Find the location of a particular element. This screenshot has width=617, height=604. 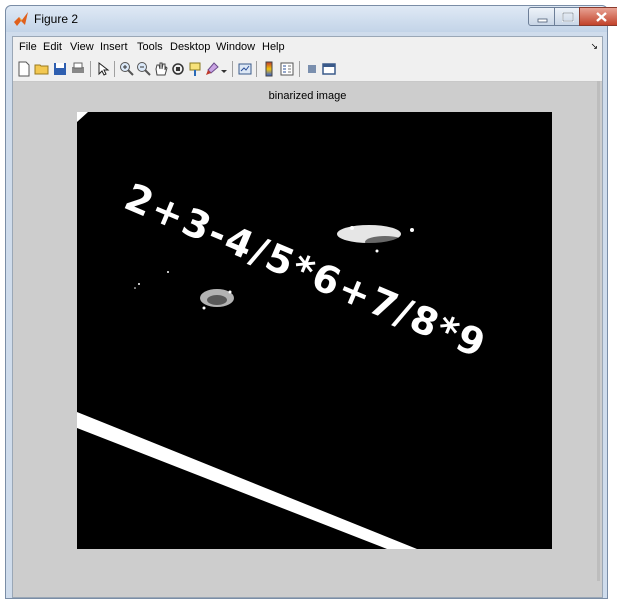

title-bar: Figure 2 is located at coordinates (311, 19).